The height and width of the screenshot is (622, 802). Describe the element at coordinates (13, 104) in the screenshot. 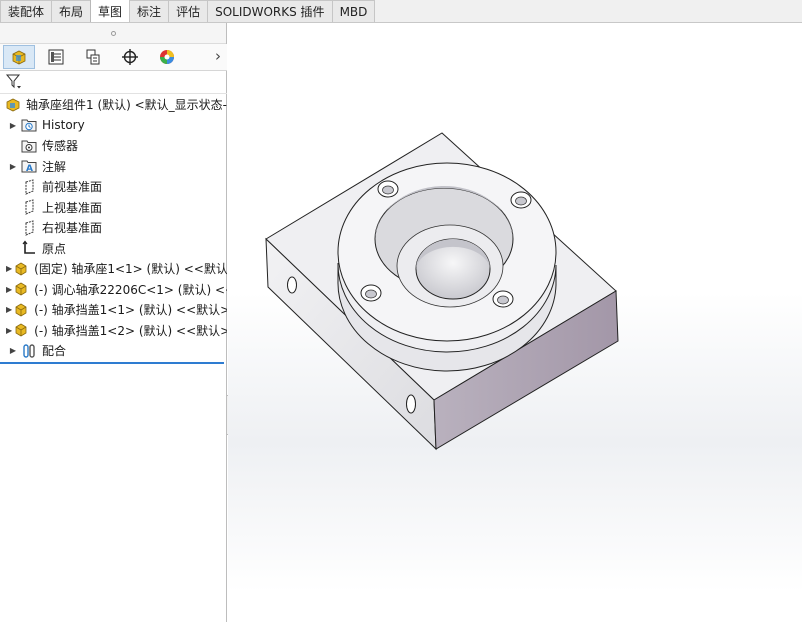

I see `assembly-icon` at that location.